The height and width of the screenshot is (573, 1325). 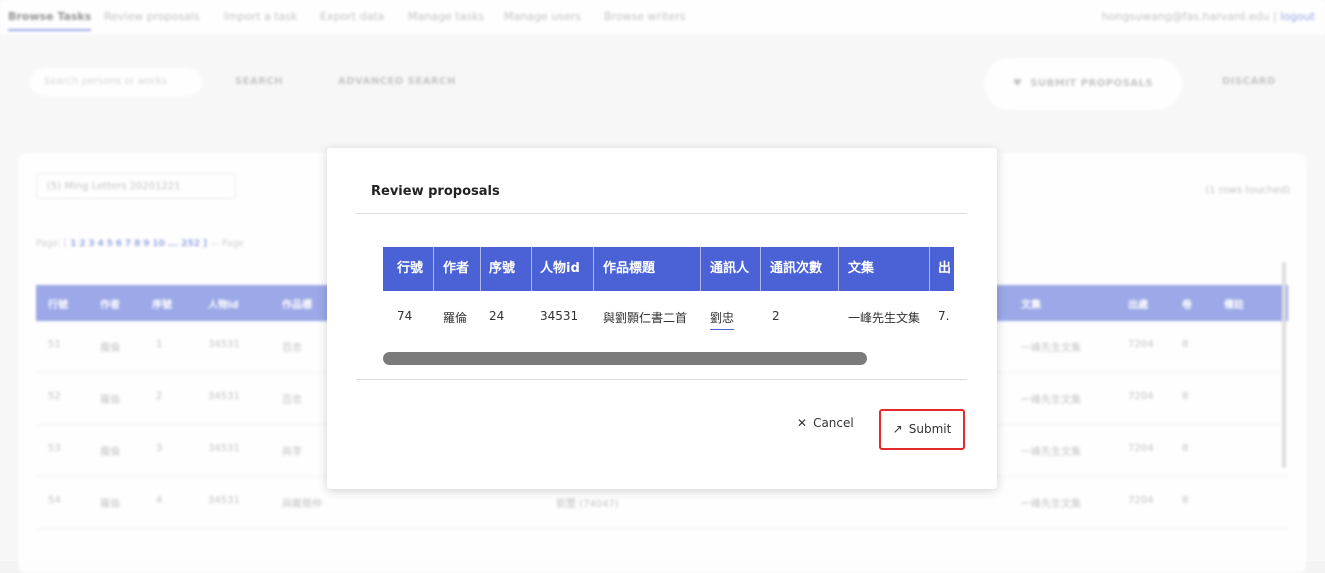 I want to click on column-header: 序號, so click(x=502, y=268).